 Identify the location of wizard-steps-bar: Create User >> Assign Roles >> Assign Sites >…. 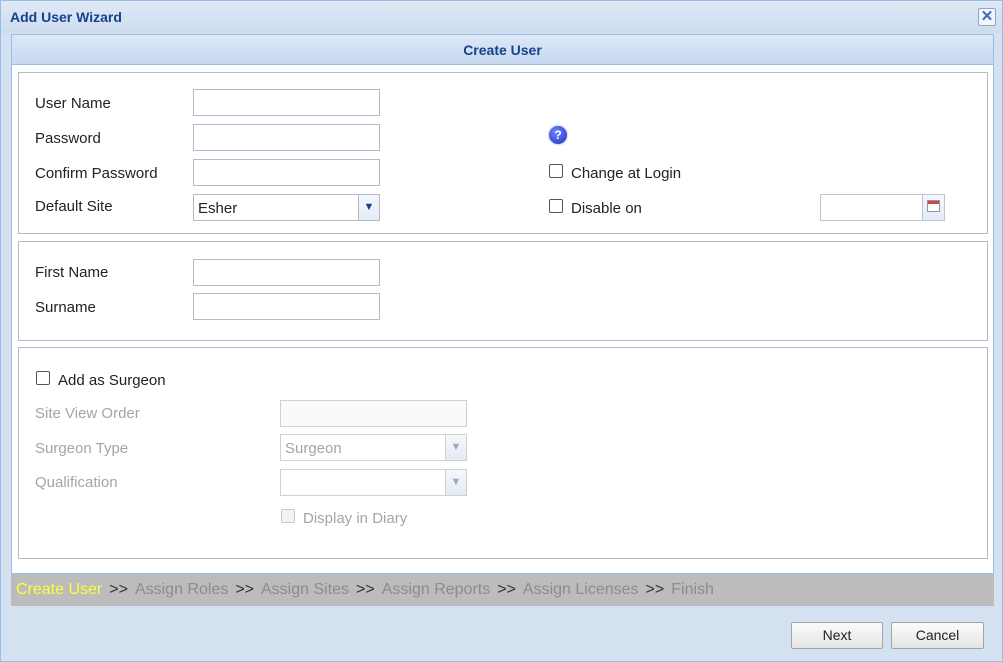
(502, 590).